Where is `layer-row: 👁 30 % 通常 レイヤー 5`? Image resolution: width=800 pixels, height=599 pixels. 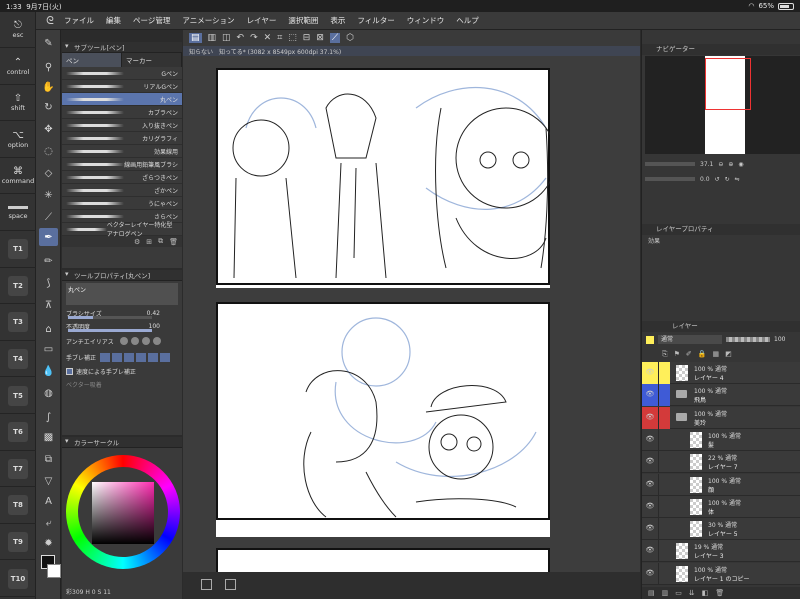 layer-row: 👁 30 % 通常 レイヤー 5 is located at coordinates (721, 529).